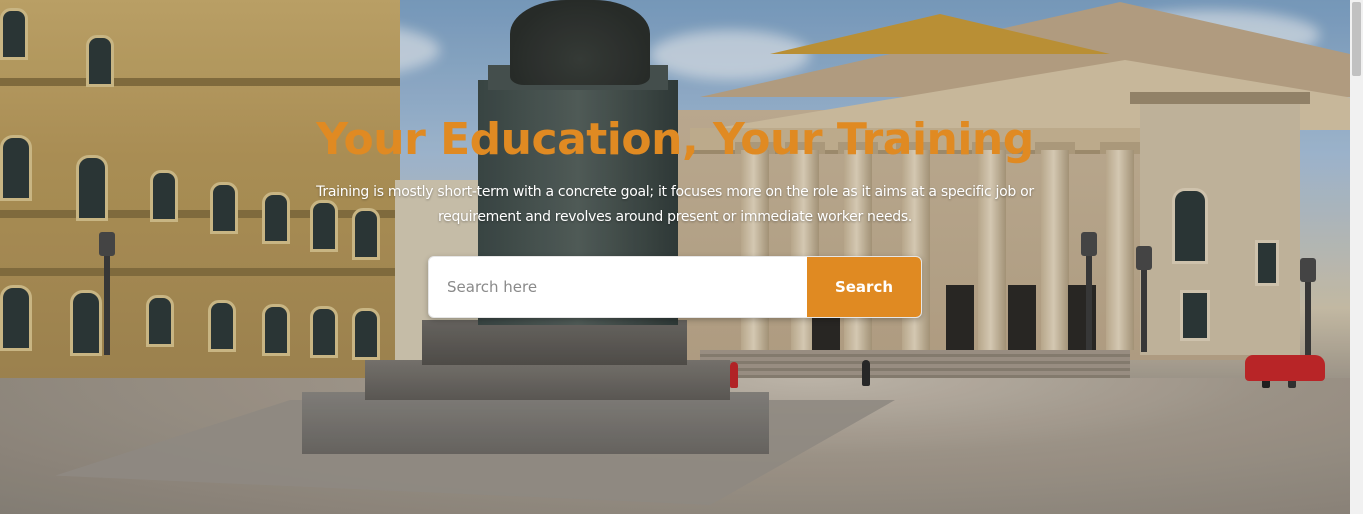 The image size is (1363, 514). What do you see at coordinates (1356, 39) in the screenshot?
I see `scrollbar-thumb` at bounding box center [1356, 39].